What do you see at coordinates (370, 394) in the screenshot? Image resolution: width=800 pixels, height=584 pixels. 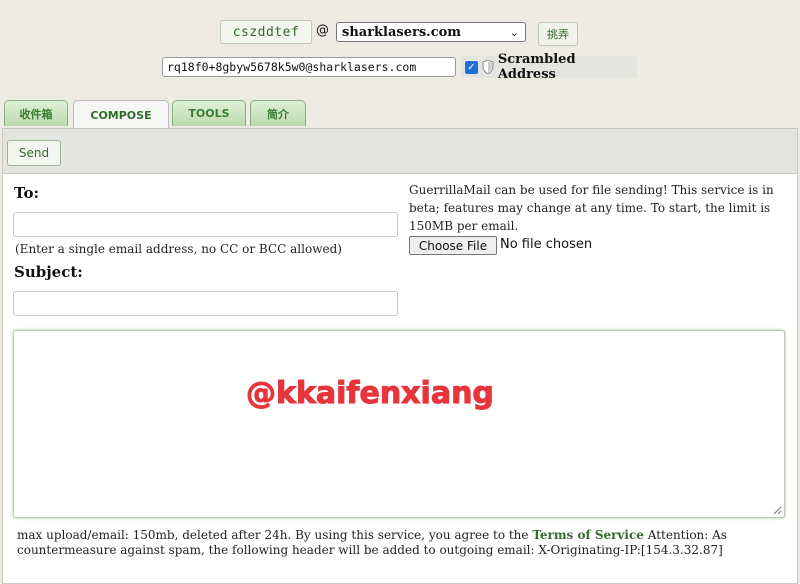 I see `watermark-text: @kkaifenxiang` at bounding box center [370, 394].